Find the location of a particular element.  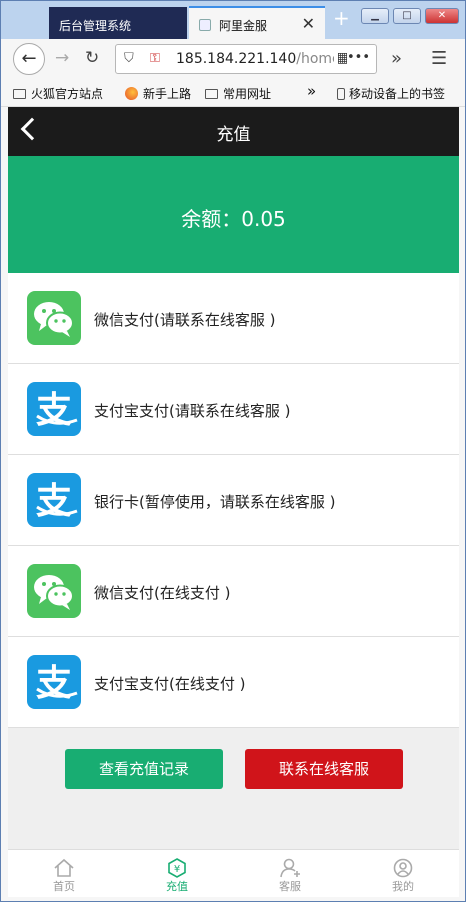

close-window-icon: ✕ is located at coordinates (442, 16).